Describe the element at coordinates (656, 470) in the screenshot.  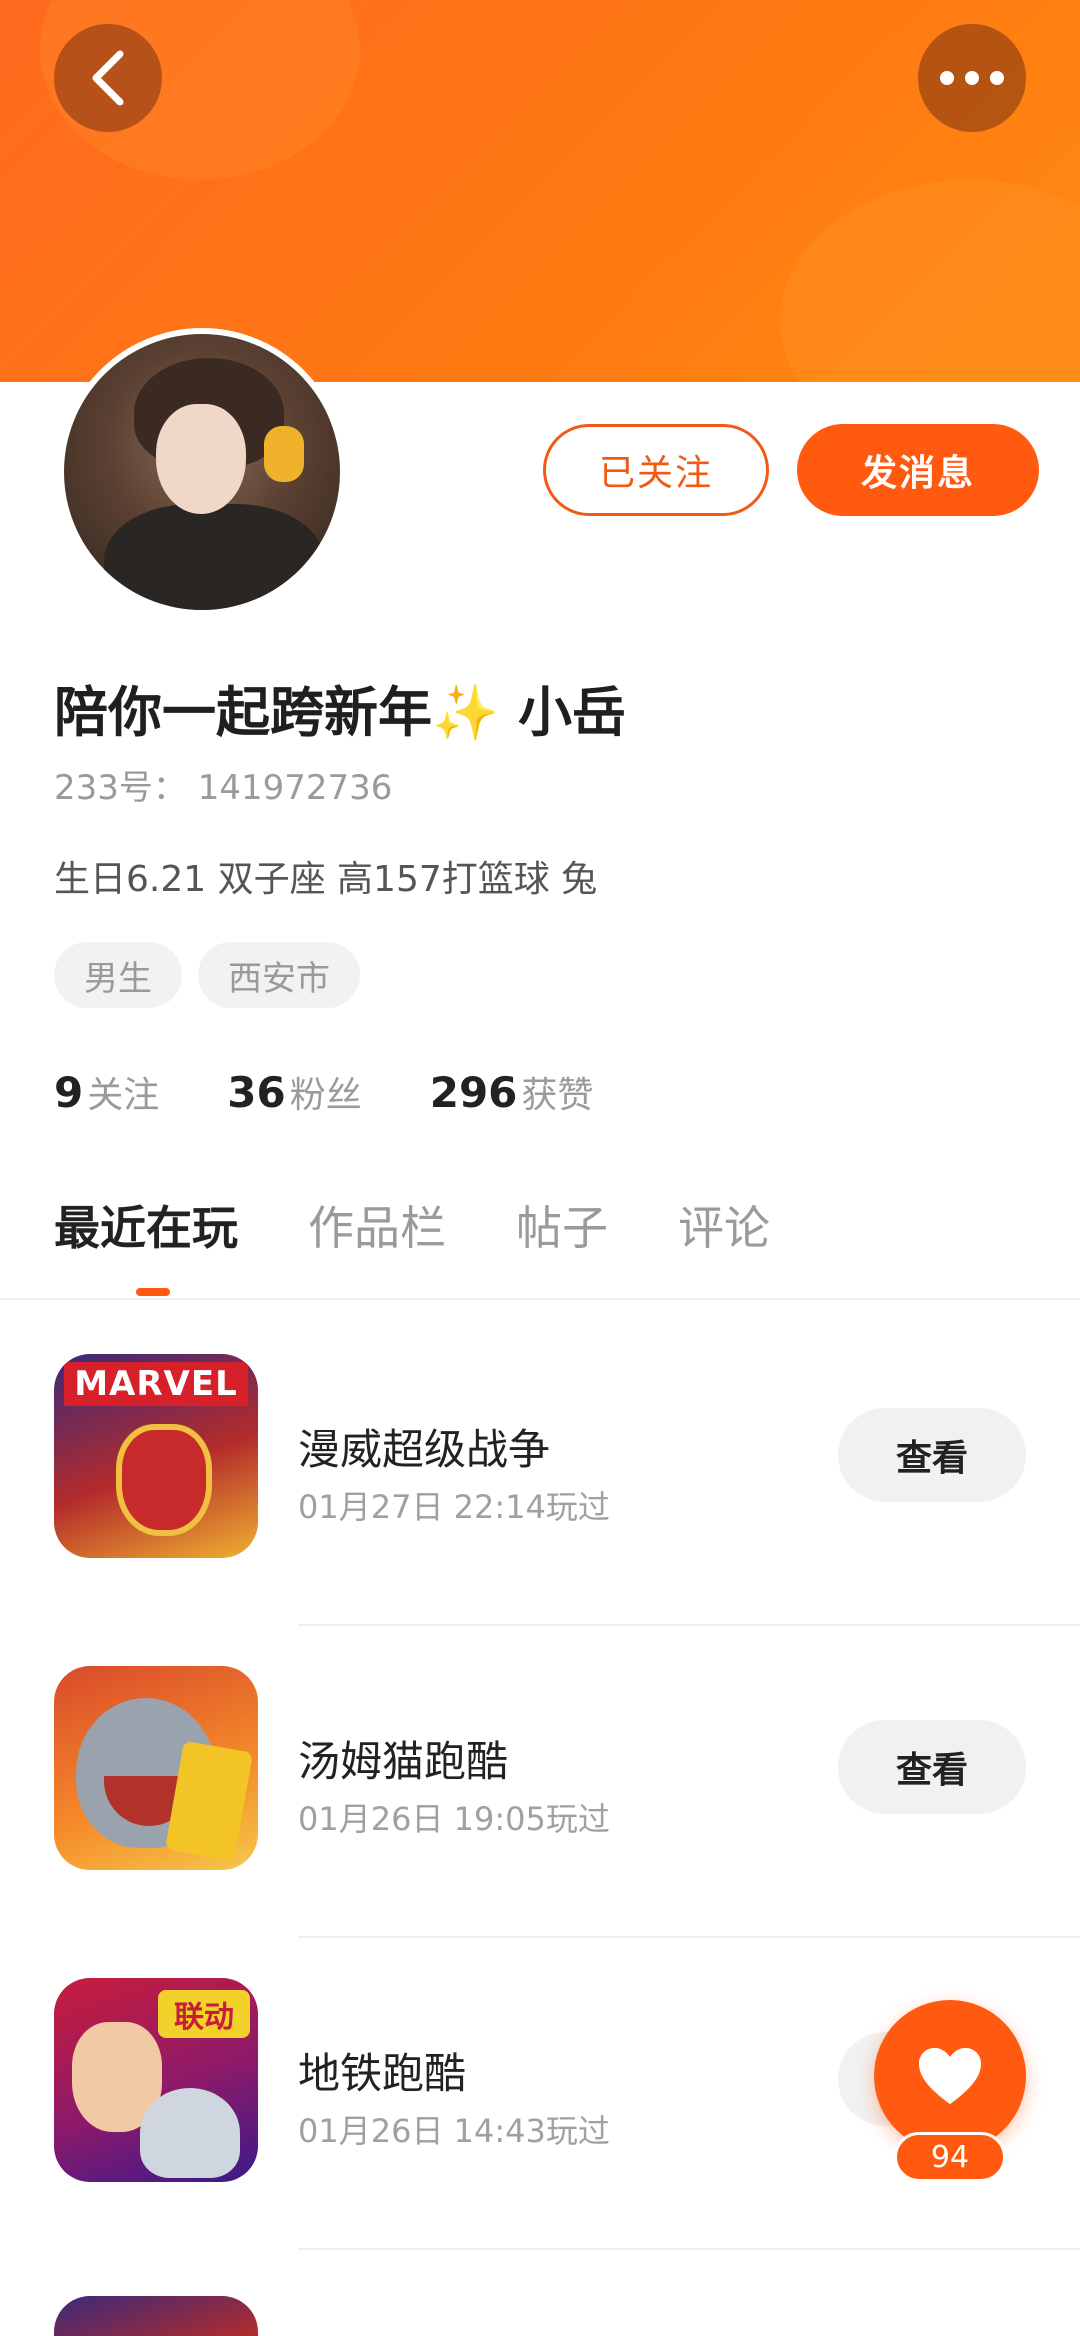
I see `followed-button: 已关注` at that location.